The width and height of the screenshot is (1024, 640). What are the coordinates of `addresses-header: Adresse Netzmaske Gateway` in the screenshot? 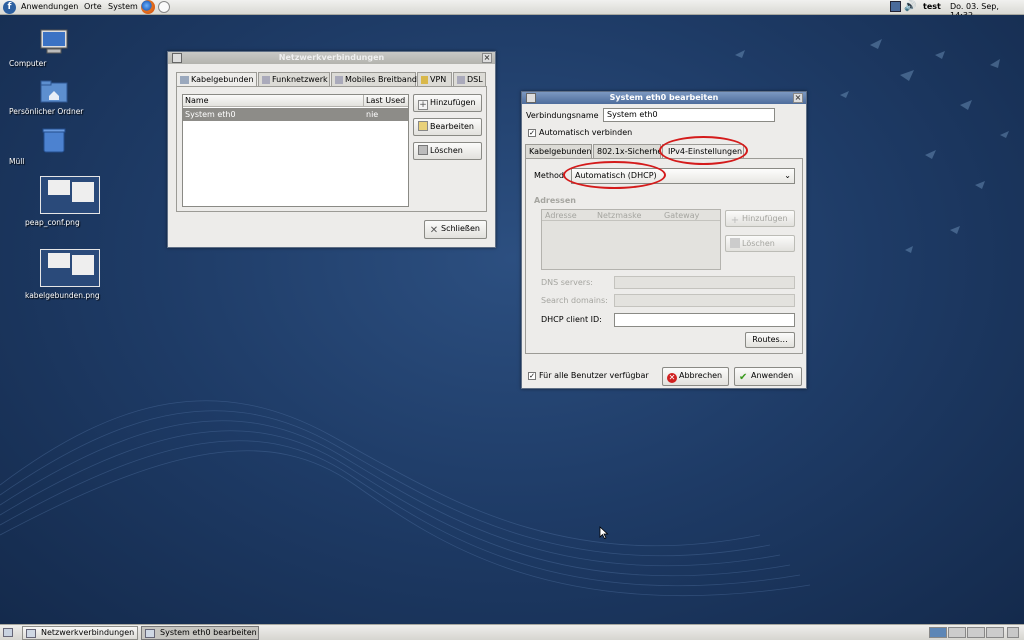 It's located at (631, 215).